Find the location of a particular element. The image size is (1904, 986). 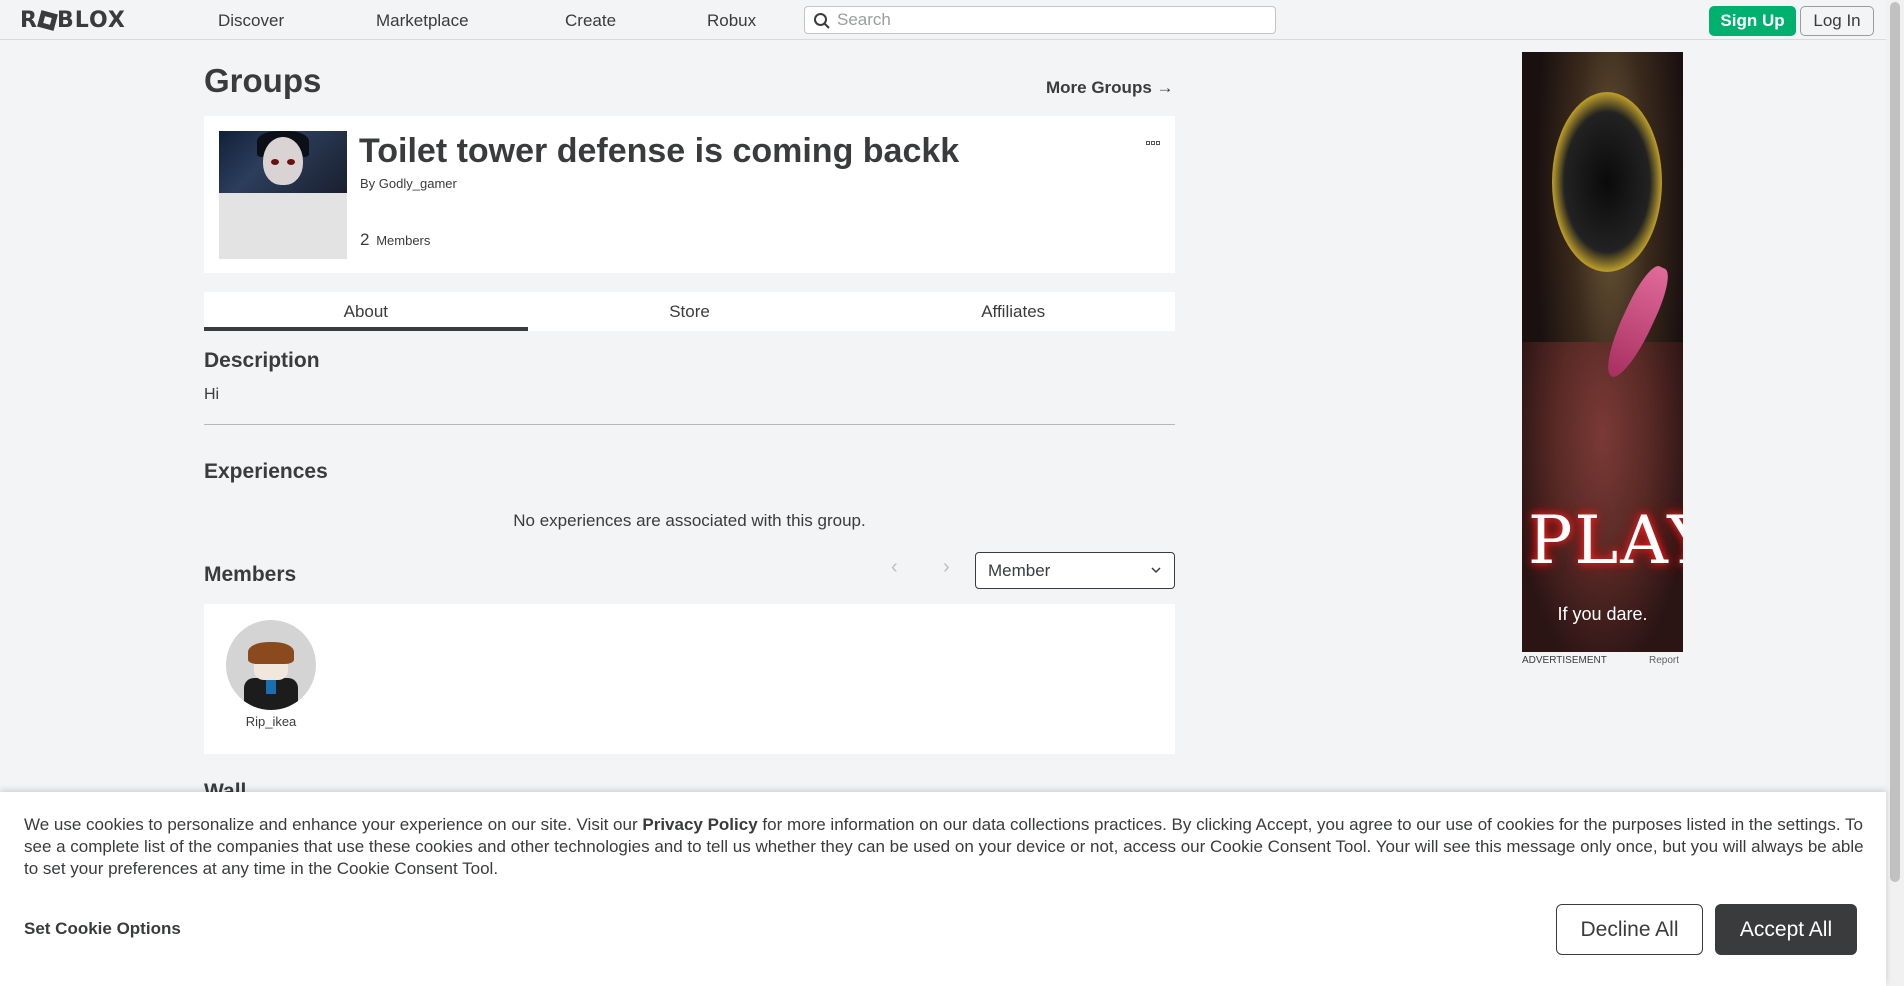

members-list: Rip_ikea is located at coordinates (689, 679).